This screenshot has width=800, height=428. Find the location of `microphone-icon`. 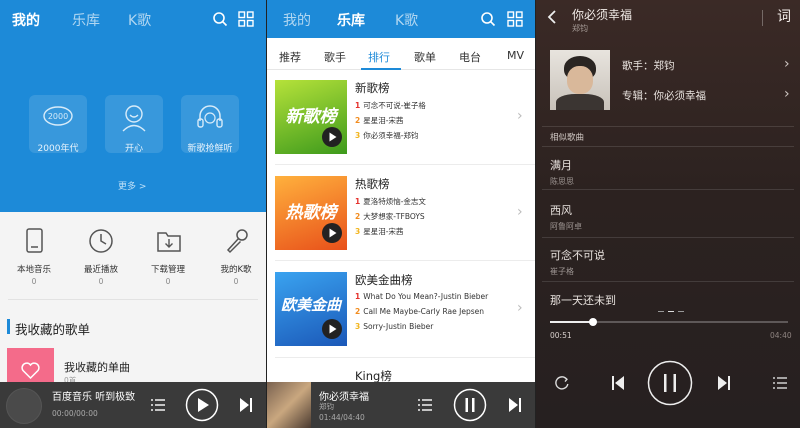

microphone-icon is located at coordinates (237, 241).